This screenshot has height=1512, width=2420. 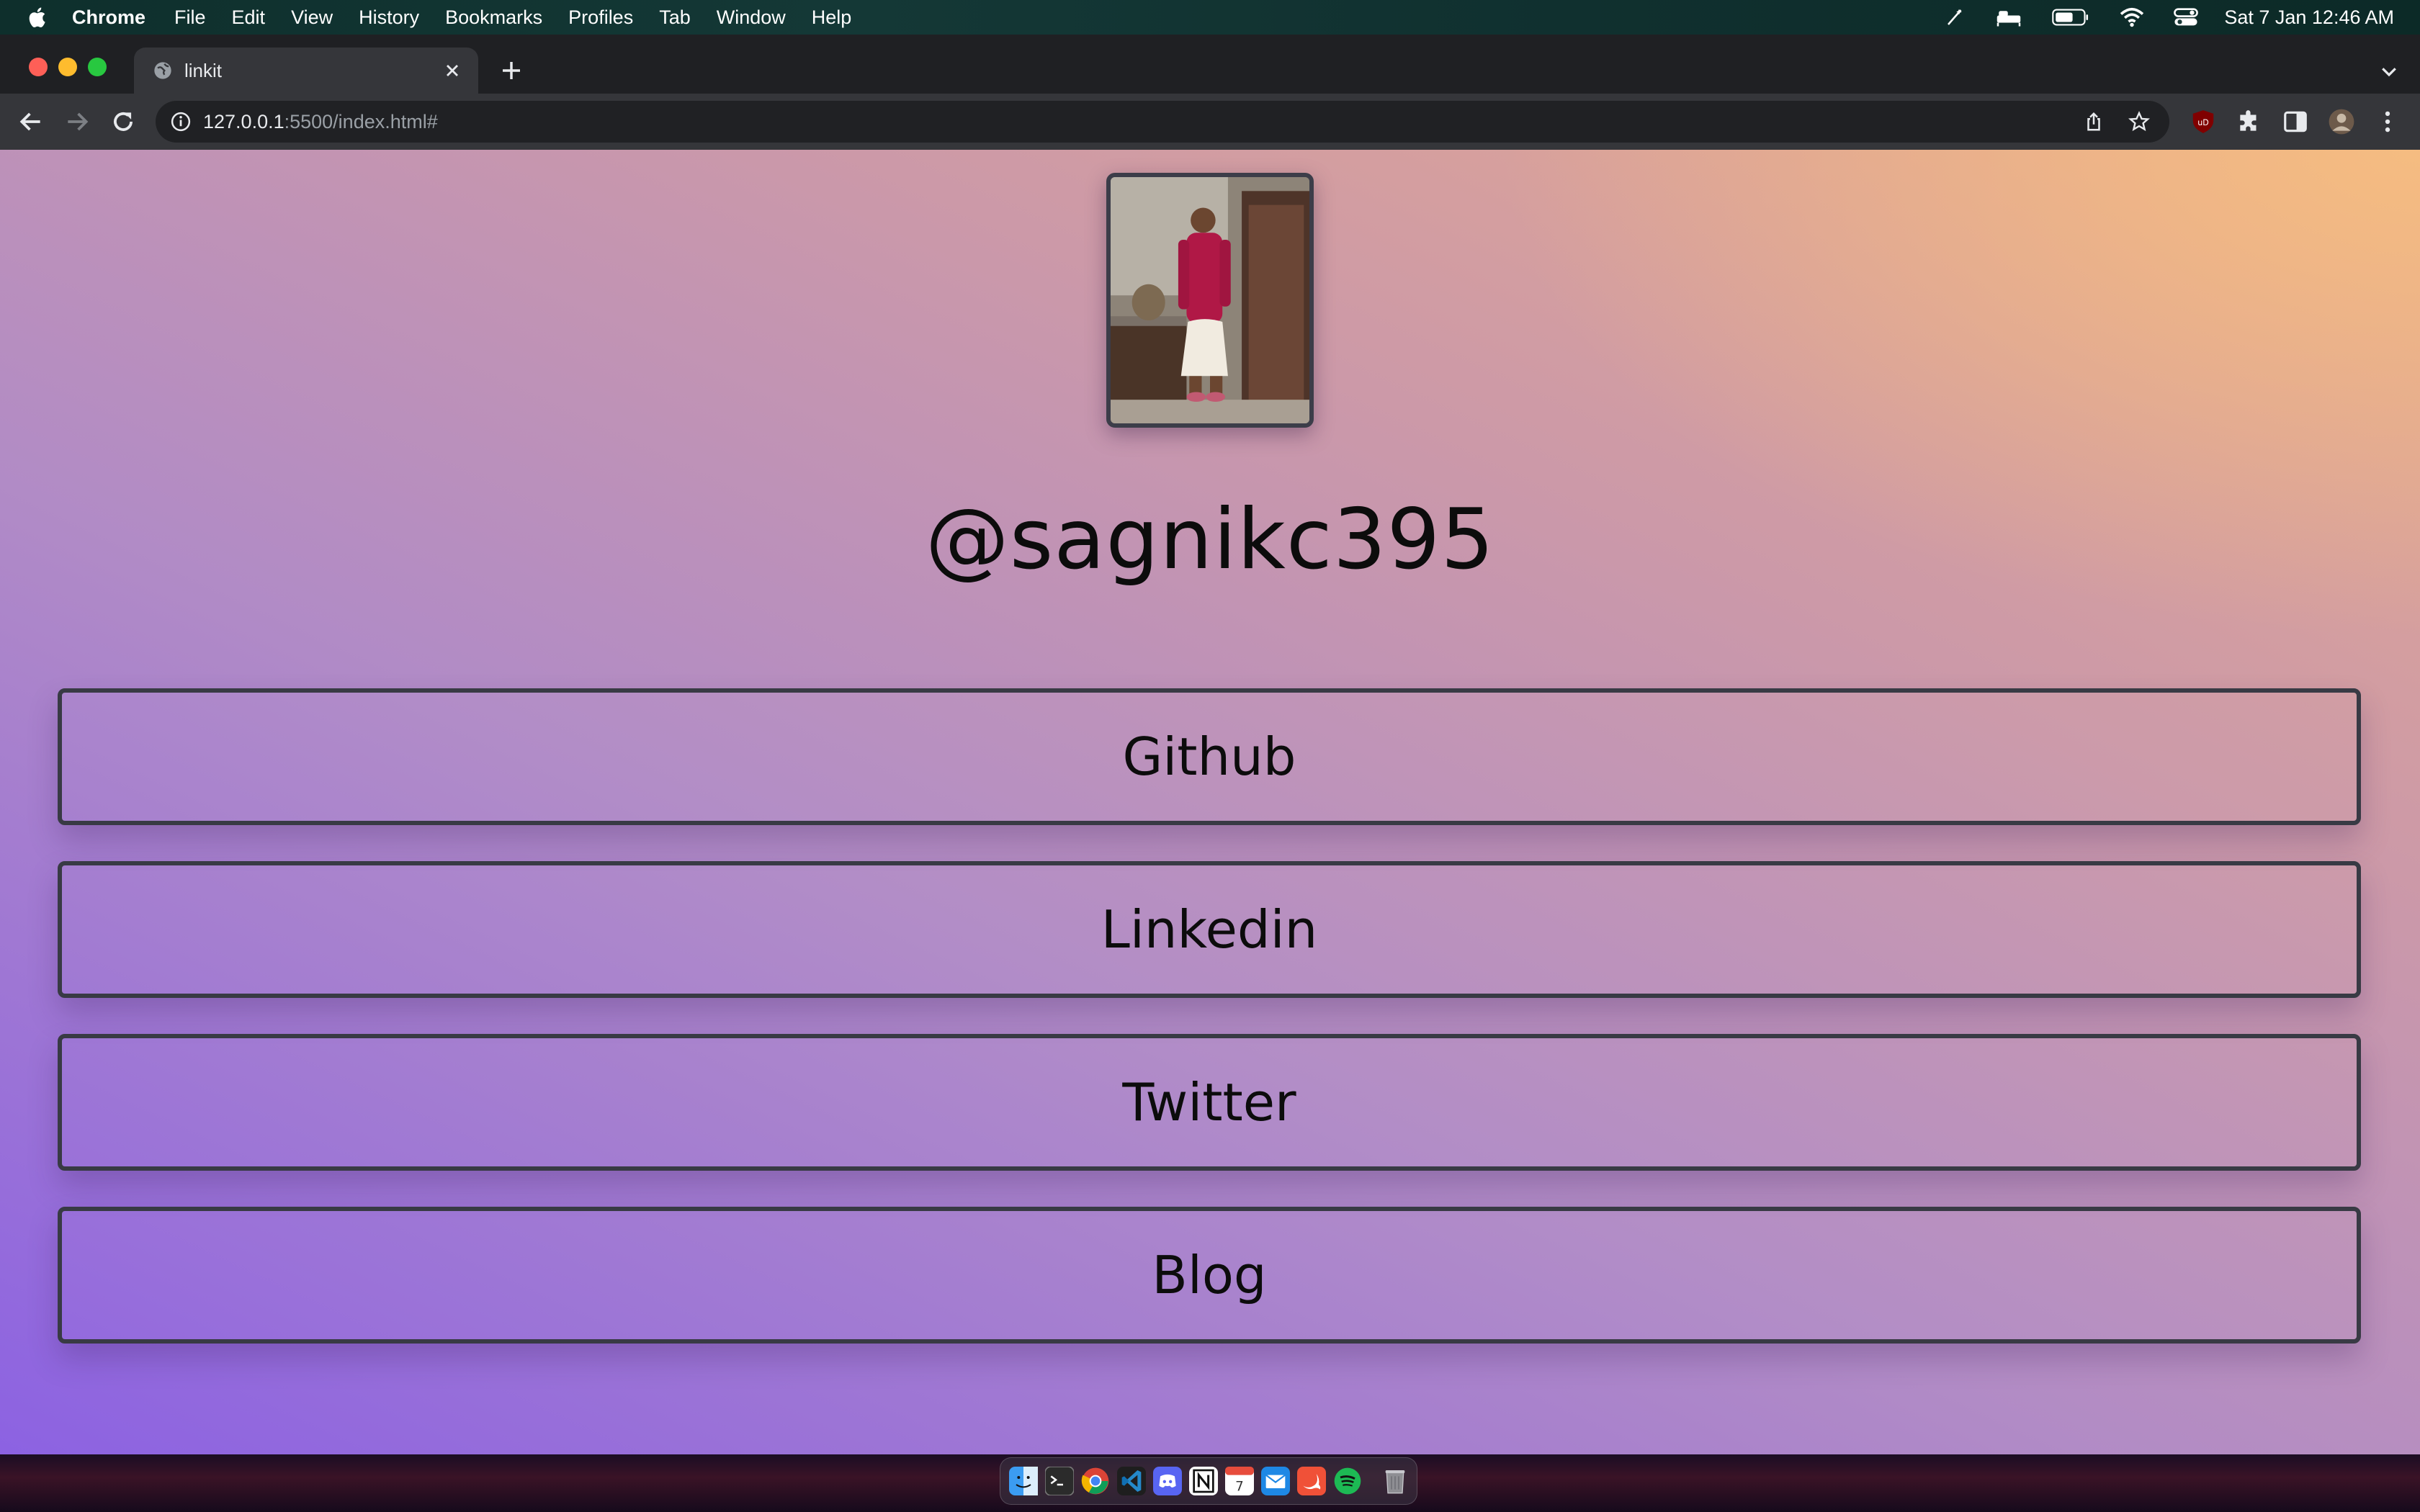 I want to click on menu-window: Window, so click(x=751, y=17).